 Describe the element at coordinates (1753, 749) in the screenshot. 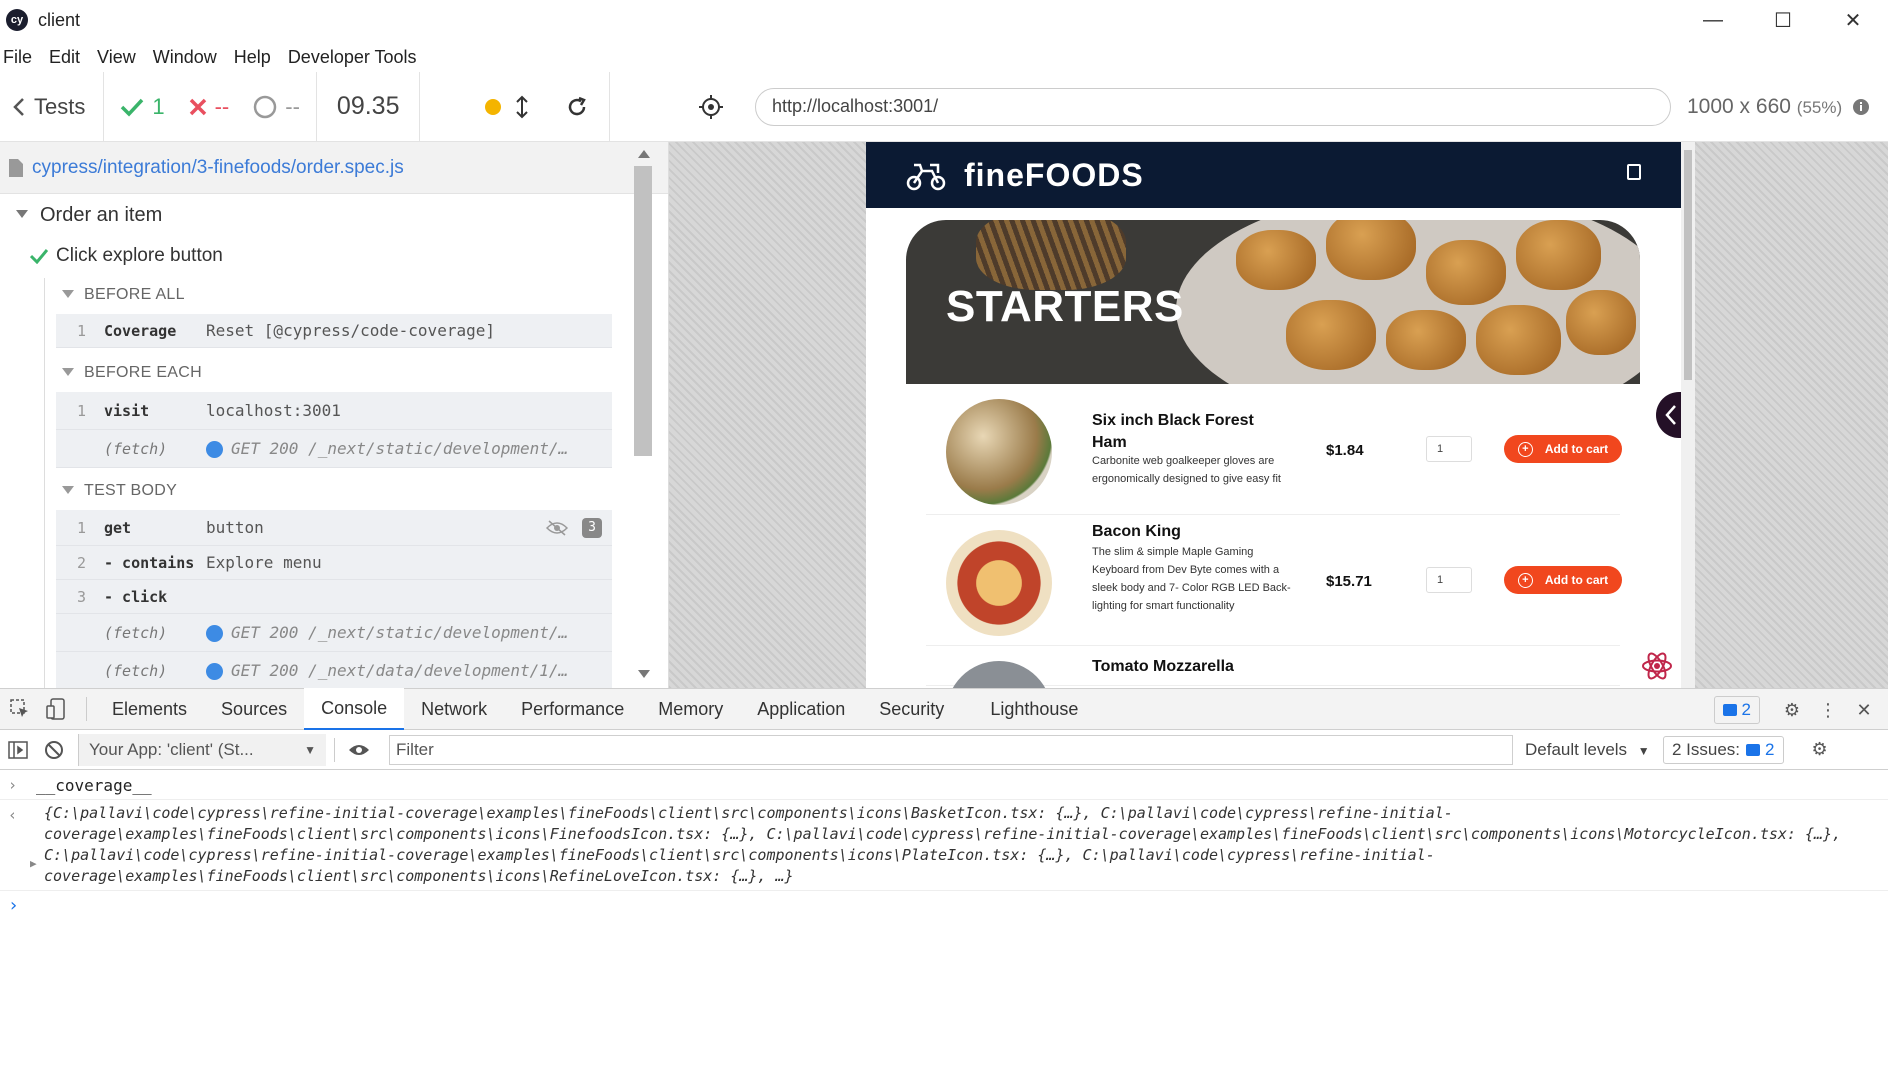

I see `message-icon` at that location.